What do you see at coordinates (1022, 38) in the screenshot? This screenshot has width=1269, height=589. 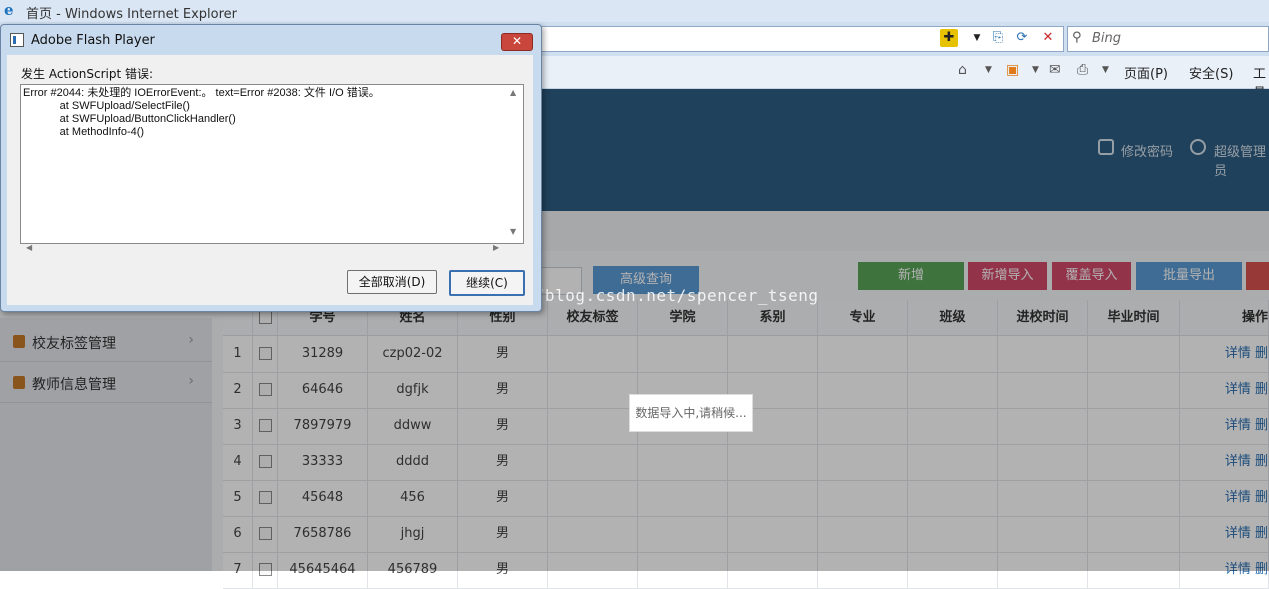 I see `refresh-icon: ⟳` at bounding box center [1022, 38].